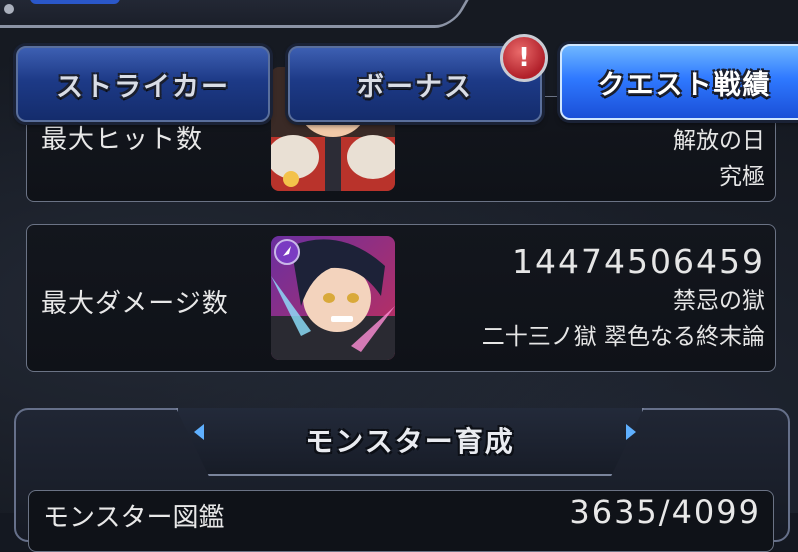  I want to click on accent-right-icon, so click(631, 432).